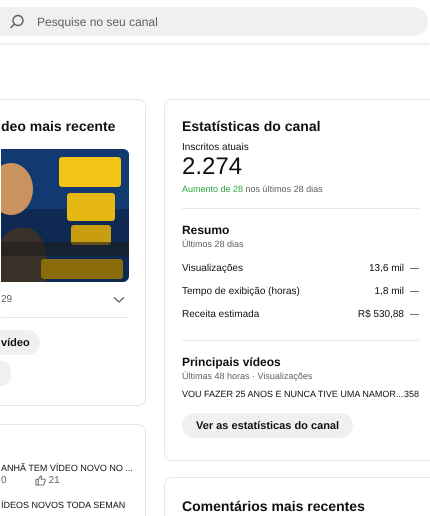 The image size is (430, 516). What do you see at coordinates (17, 22) in the screenshot?
I see `search-icon` at bounding box center [17, 22].